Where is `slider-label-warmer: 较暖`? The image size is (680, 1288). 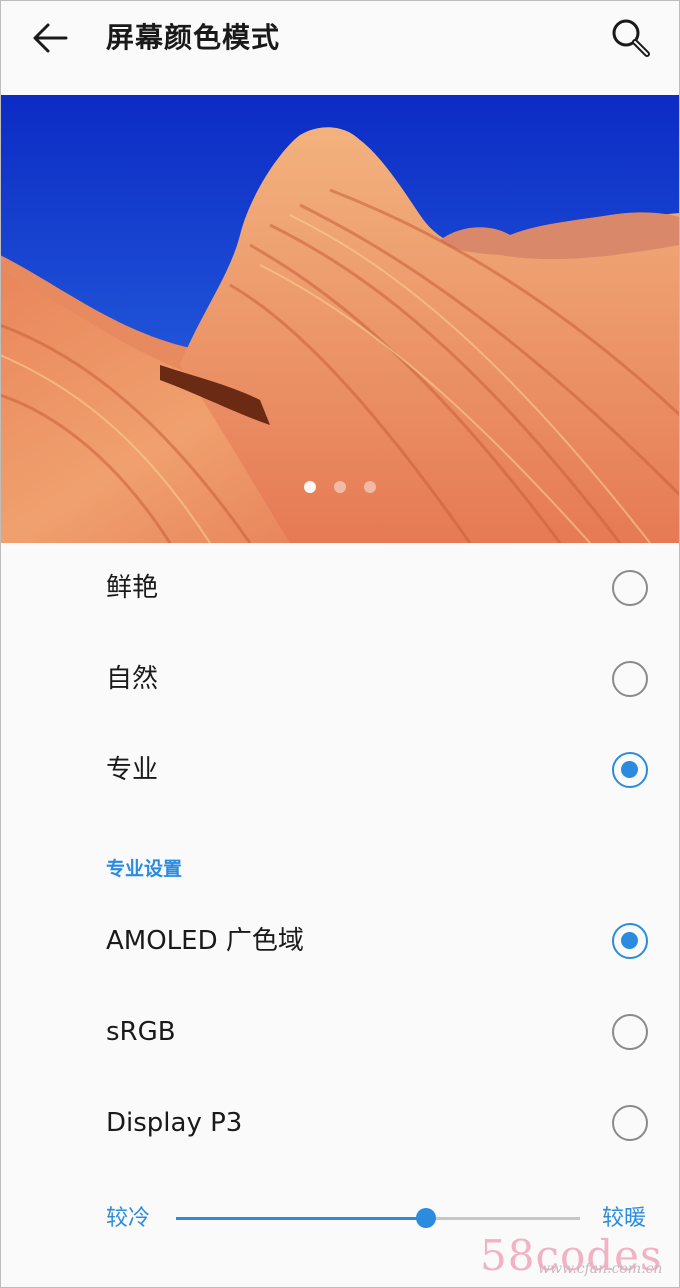
slider-label-warmer: 较暖 is located at coordinates (624, 1218).